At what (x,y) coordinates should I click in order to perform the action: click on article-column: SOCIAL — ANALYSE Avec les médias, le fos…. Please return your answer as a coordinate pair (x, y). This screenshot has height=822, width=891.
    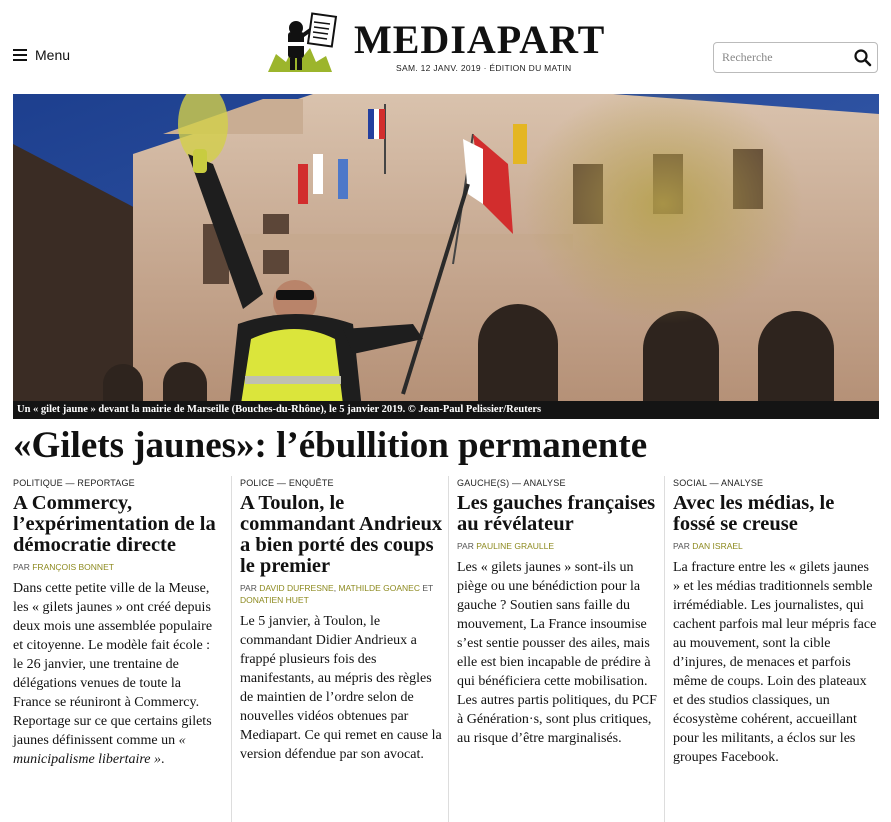
    Looking at the image, I should click on (771, 649).